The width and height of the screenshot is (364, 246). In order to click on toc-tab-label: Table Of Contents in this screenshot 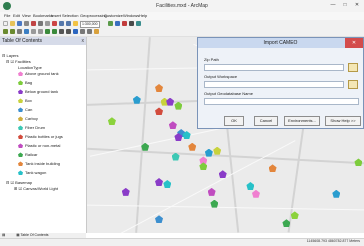, I will do `click(35, 235)`.